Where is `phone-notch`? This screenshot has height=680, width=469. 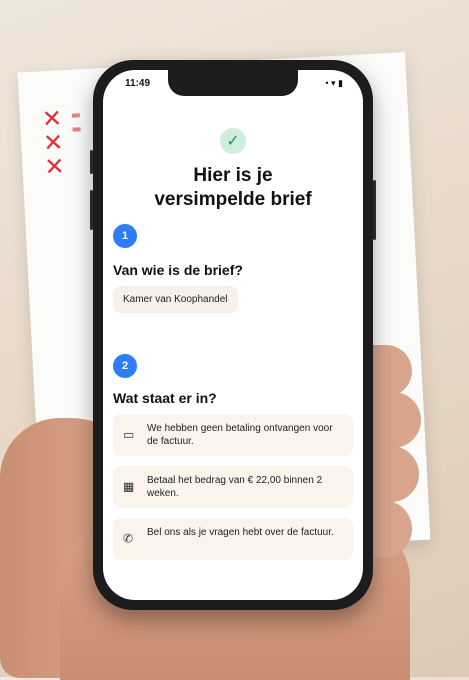 phone-notch is located at coordinates (233, 83).